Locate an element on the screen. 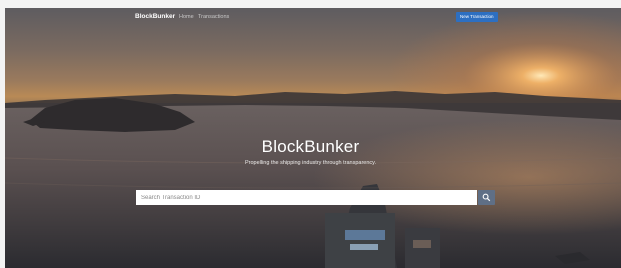 The height and width of the screenshot is (268, 621). search-icon is located at coordinates (486, 197).